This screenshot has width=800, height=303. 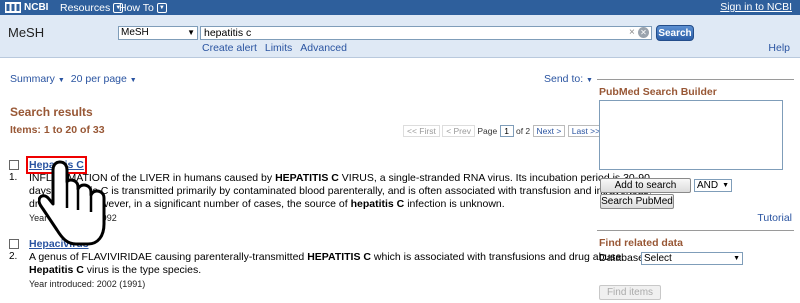 I want to click on ncbi-logo-icon, so click(x=13, y=7).